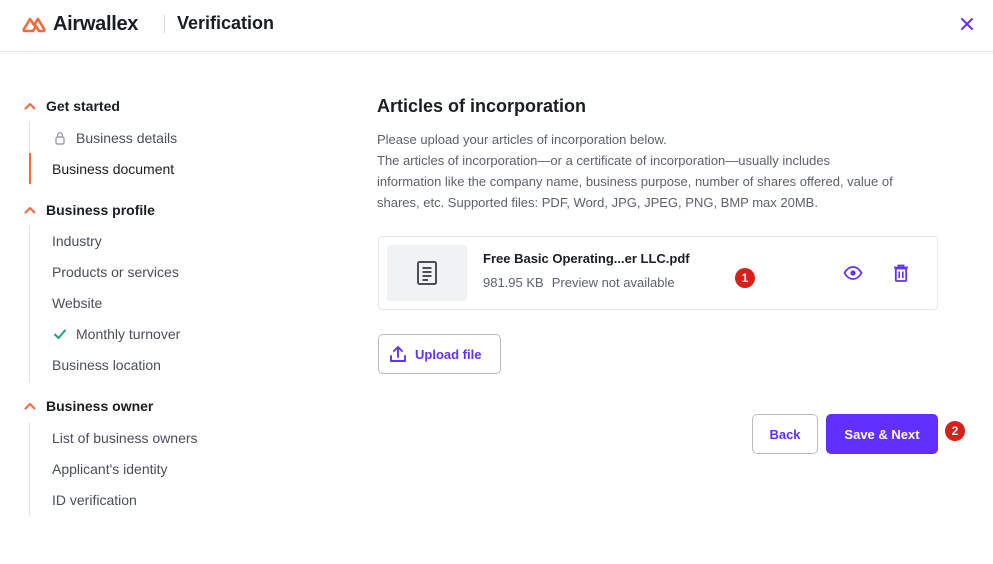  Describe the element at coordinates (448, 354) in the screenshot. I see `upload-file-label: Upload file` at that location.